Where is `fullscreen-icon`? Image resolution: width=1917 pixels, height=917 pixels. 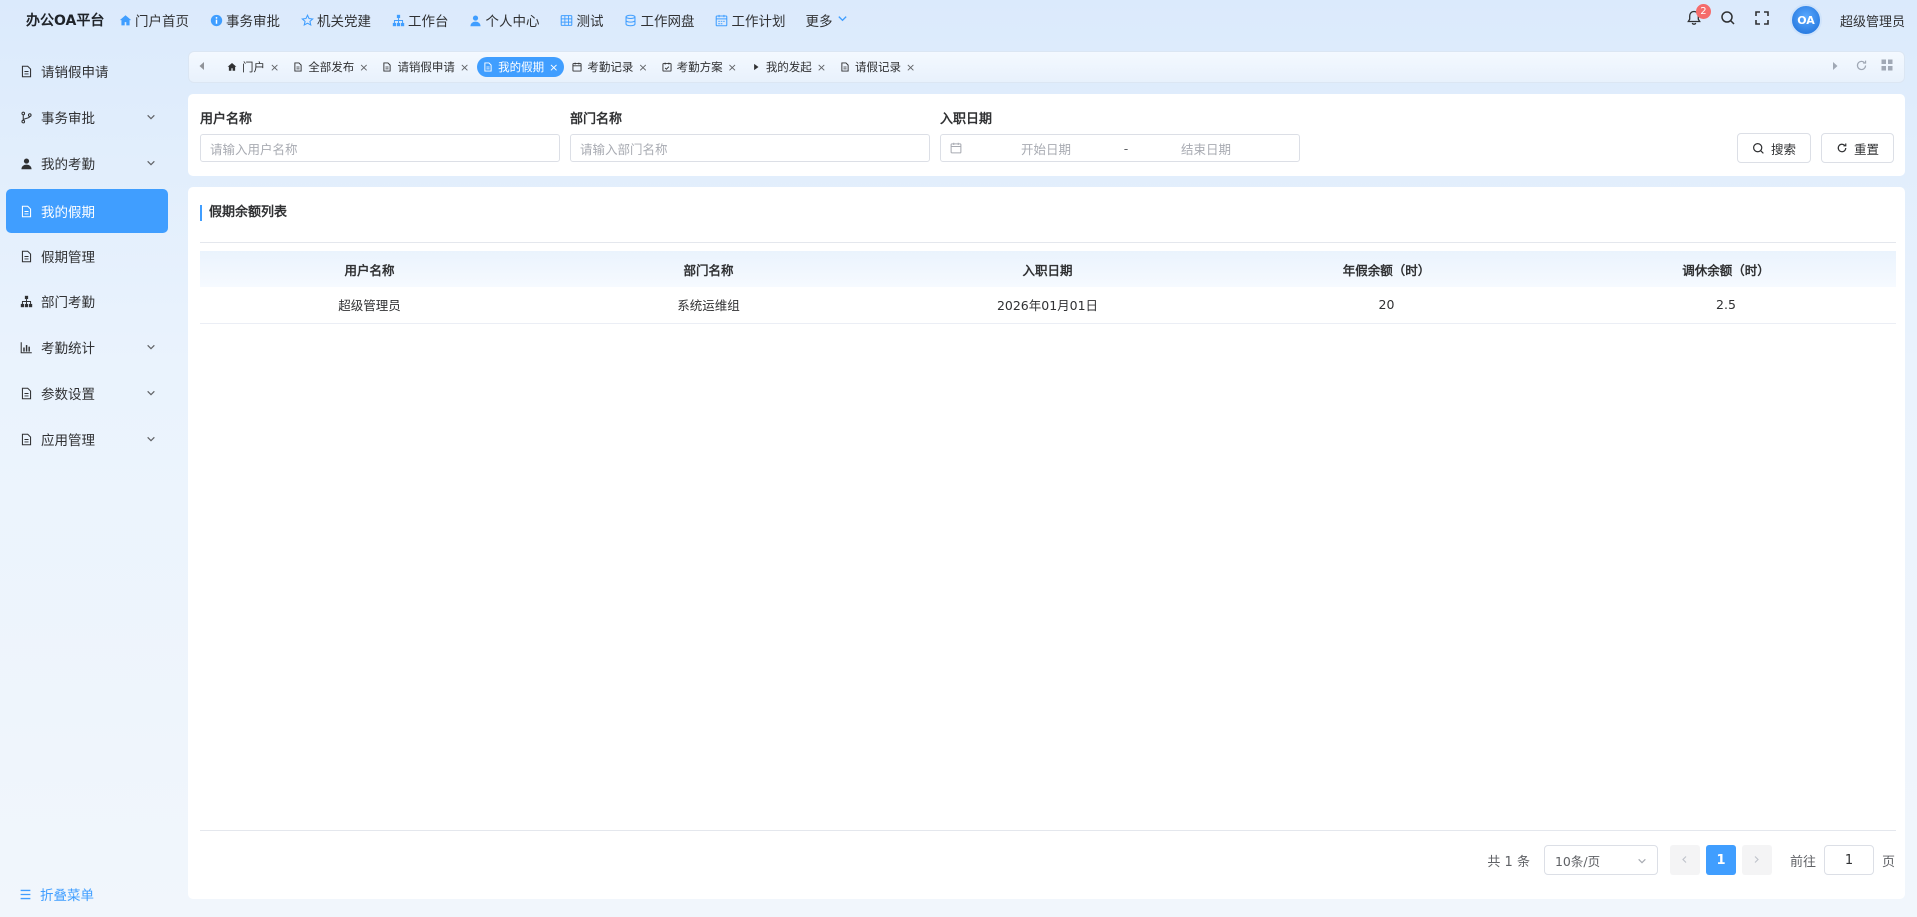
fullscreen-icon is located at coordinates (1762, 20).